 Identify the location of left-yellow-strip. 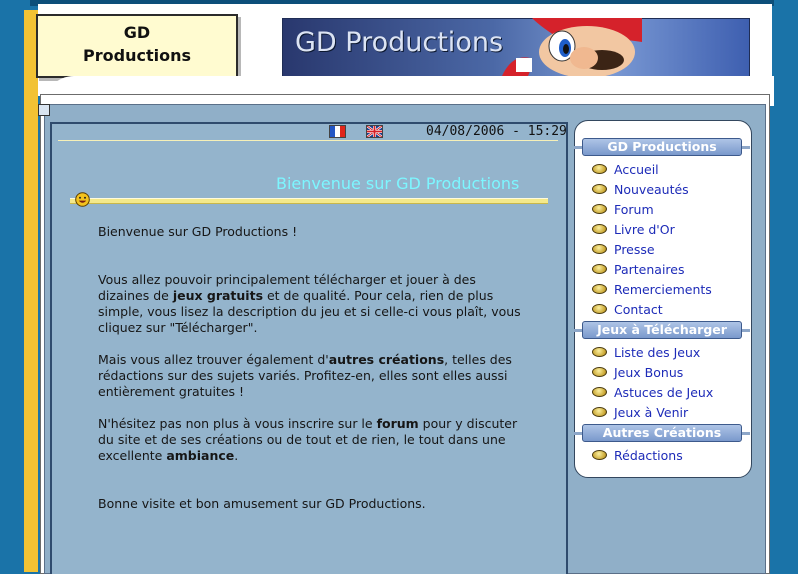
(31, 291).